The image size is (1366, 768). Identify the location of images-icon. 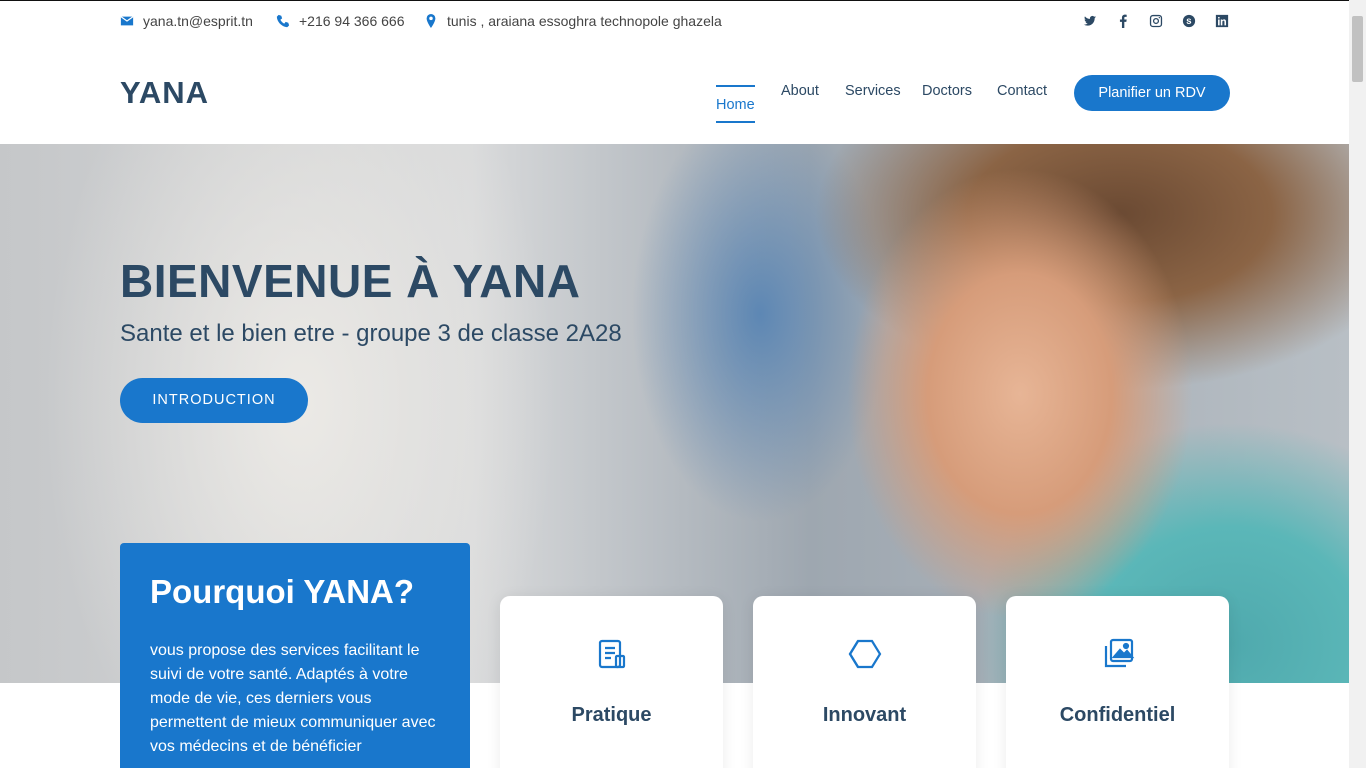
(1118, 654).